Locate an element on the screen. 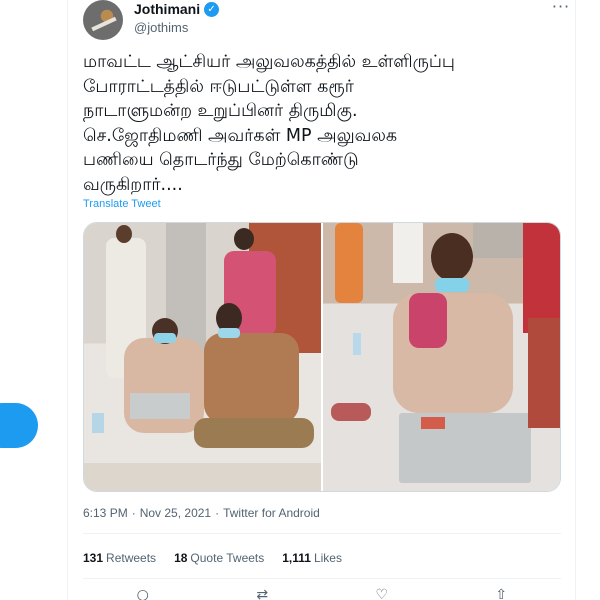 This screenshot has height=600, width=600. tweet-date: Nov 25, 2021 is located at coordinates (175, 513).